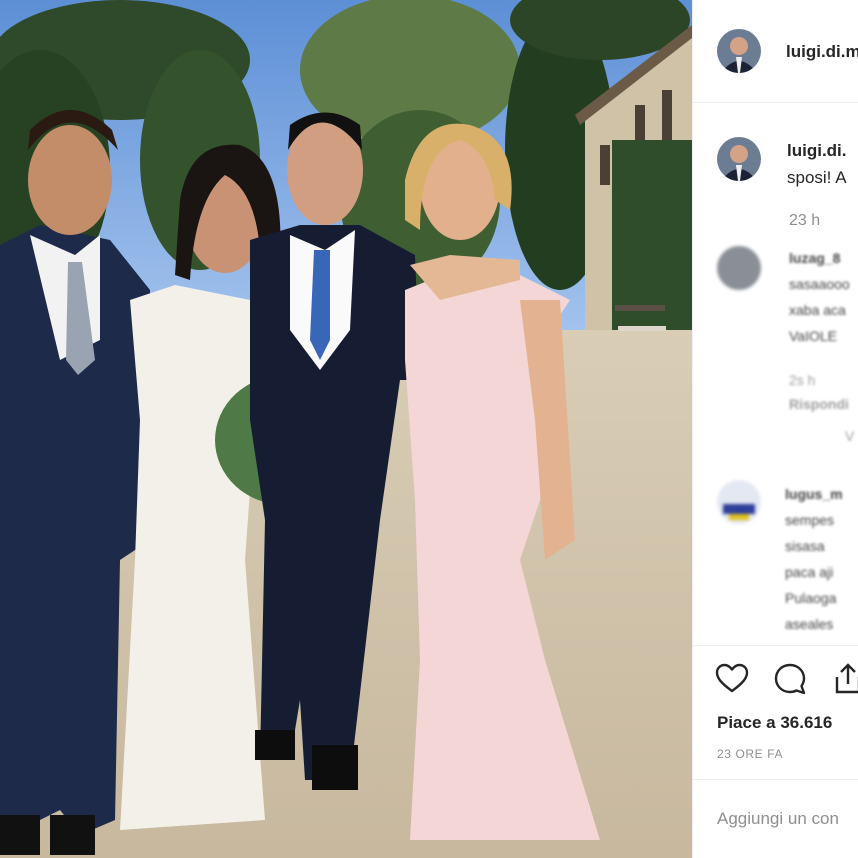 This screenshot has height=858, width=858. What do you see at coordinates (819, 284) in the screenshot?
I see `comment-line: sasaaooo` at bounding box center [819, 284].